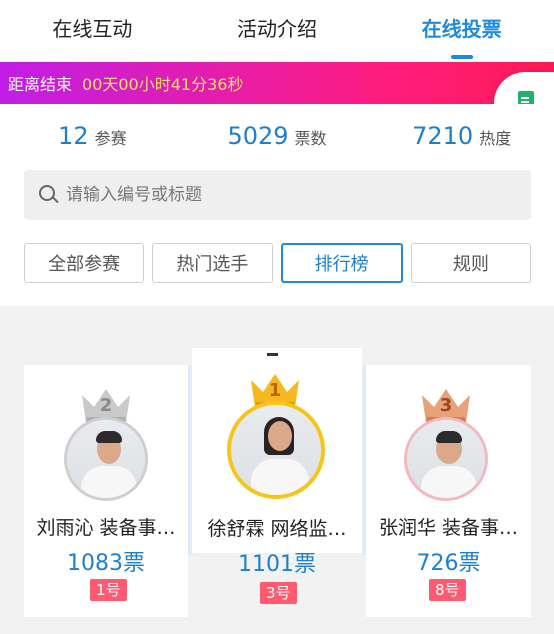 The width and height of the screenshot is (554, 634). I want to click on filter-rules-button: 规则, so click(470, 263).